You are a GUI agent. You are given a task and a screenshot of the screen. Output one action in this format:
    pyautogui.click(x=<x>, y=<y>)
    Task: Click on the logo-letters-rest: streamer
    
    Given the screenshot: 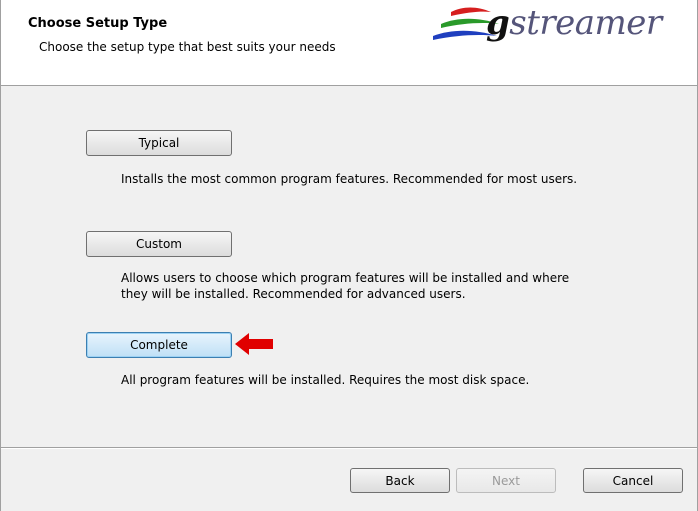 What is the action you would take?
    pyautogui.click(x=585, y=23)
    